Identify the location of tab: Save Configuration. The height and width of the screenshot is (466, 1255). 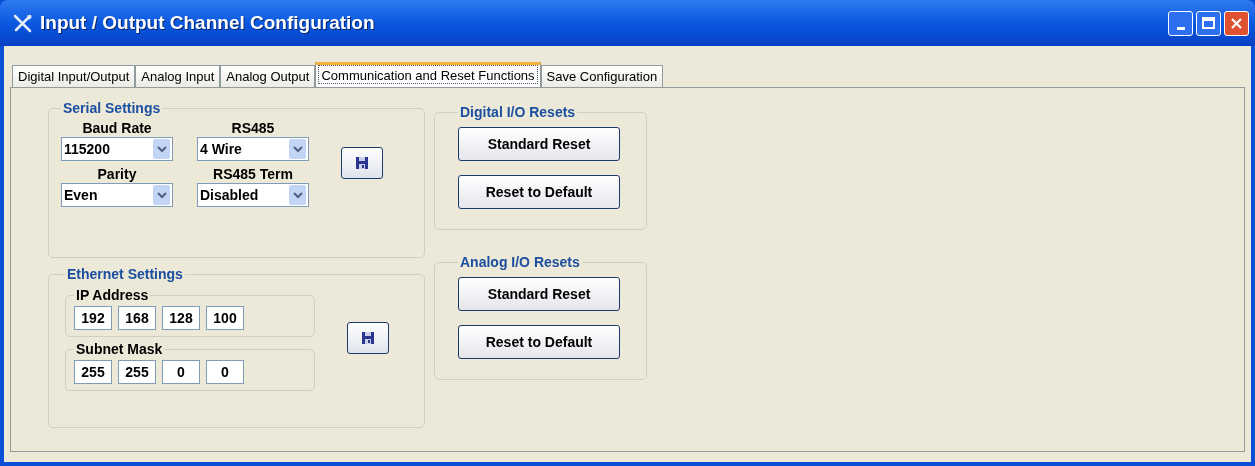
(602, 76).